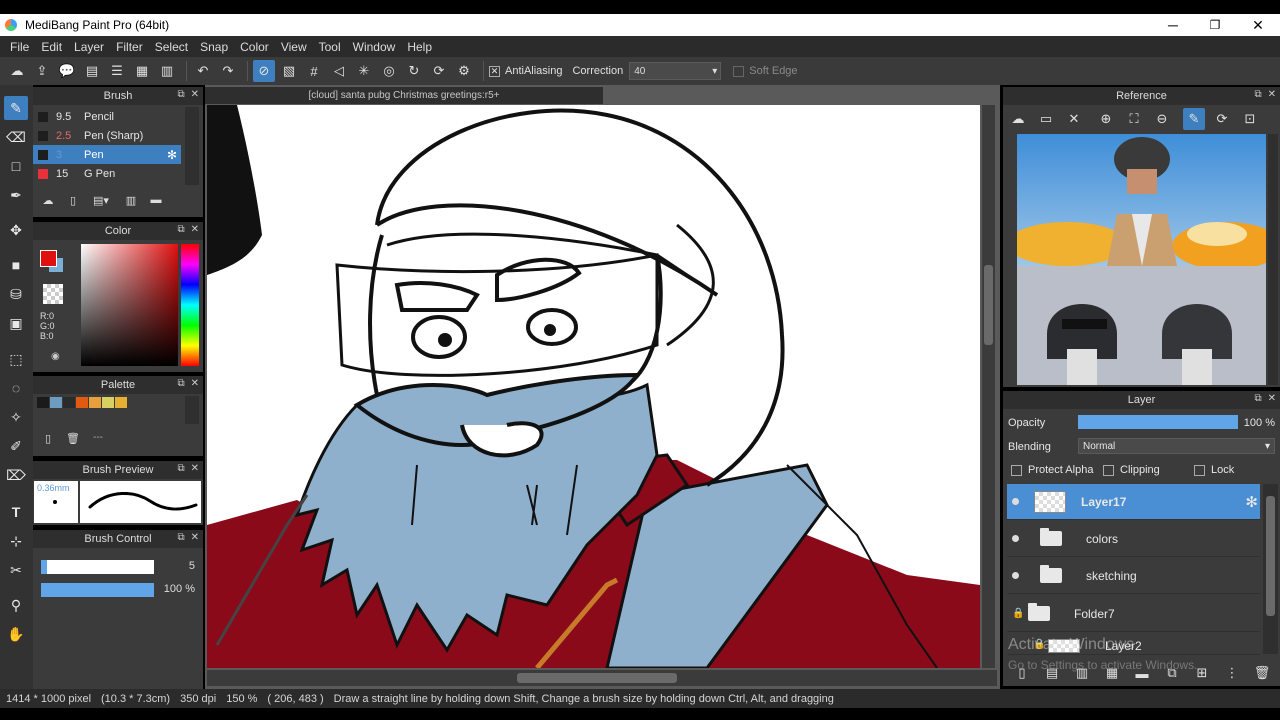 This screenshot has height=720, width=1280. I want to click on bucket-tool-icon: ⛁, so click(16, 294).